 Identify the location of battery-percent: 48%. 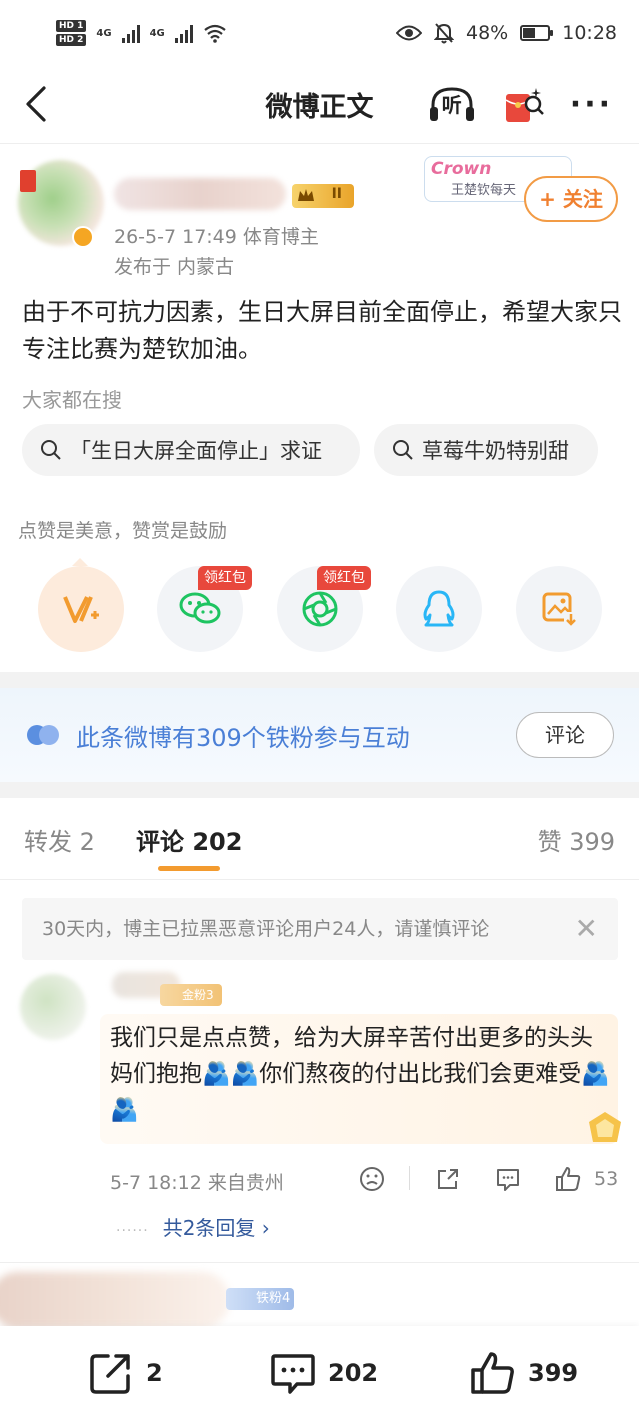
(487, 33).